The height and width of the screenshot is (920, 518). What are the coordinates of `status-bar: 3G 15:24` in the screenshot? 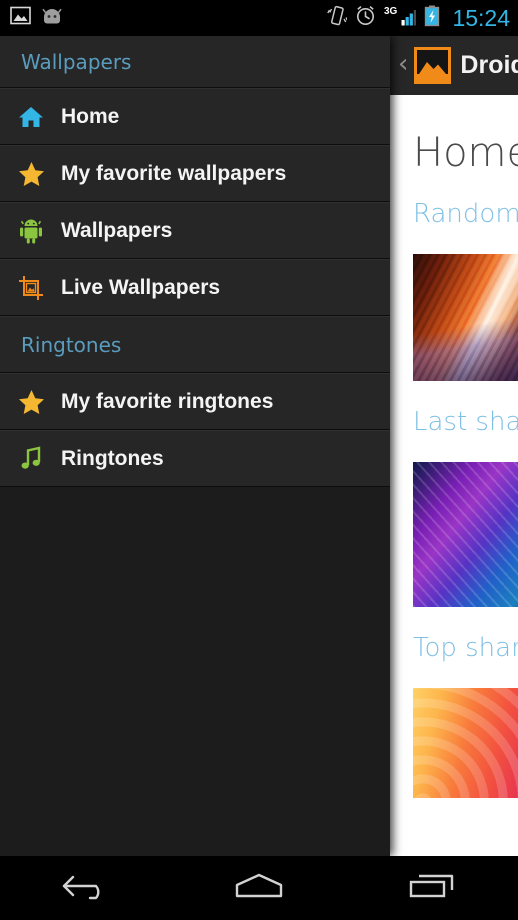 It's located at (259, 18).